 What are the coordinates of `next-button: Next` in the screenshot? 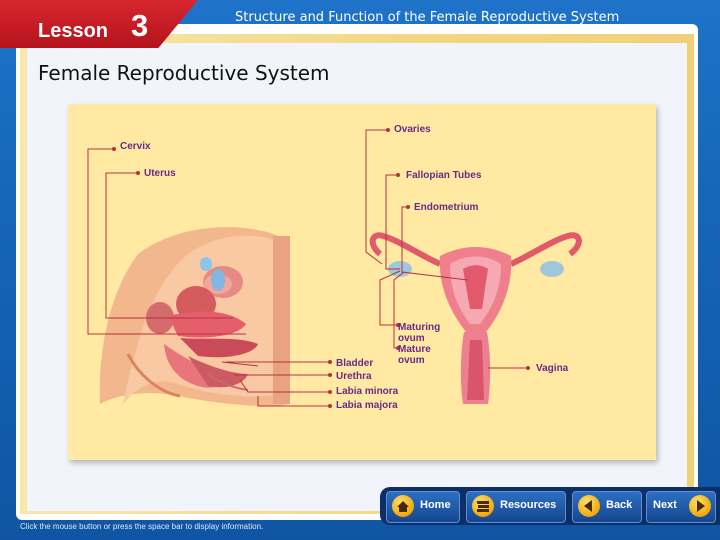 It's located at (681, 507).